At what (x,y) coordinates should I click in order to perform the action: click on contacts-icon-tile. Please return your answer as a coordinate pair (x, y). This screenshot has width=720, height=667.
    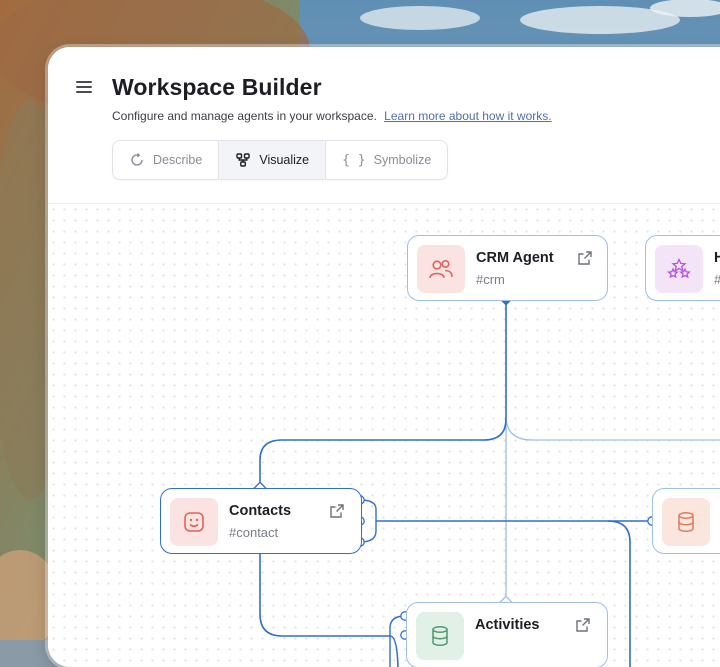
    Looking at the image, I should click on (194, 522).